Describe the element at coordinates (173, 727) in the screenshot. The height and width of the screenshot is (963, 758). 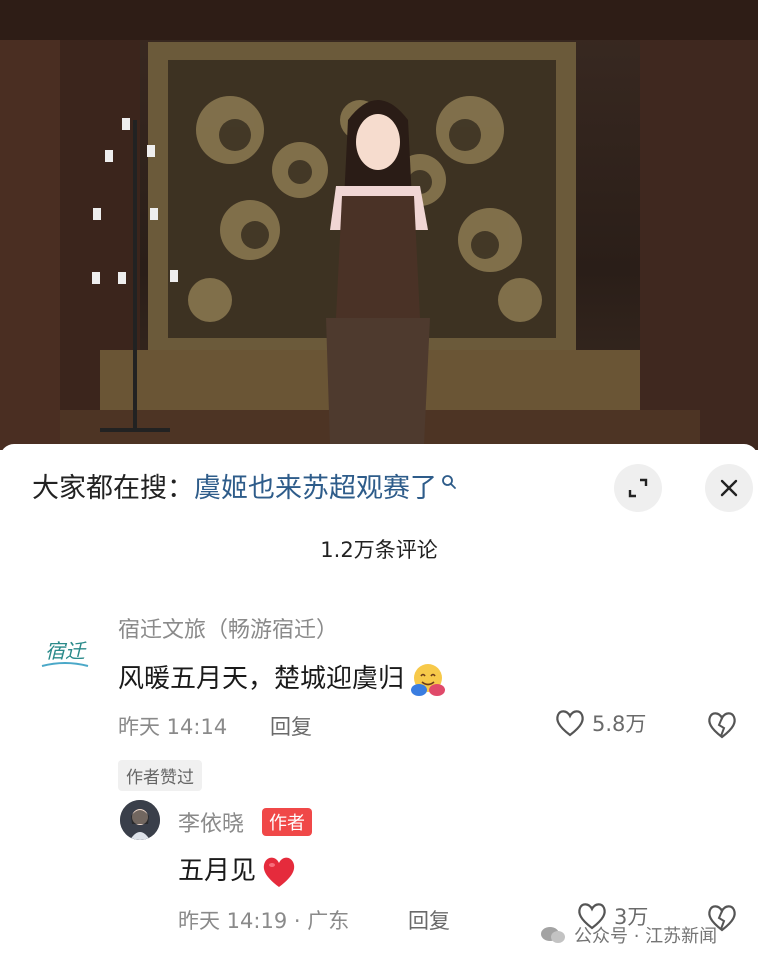
I see `comment-time: 昨天 14:14` at that location.